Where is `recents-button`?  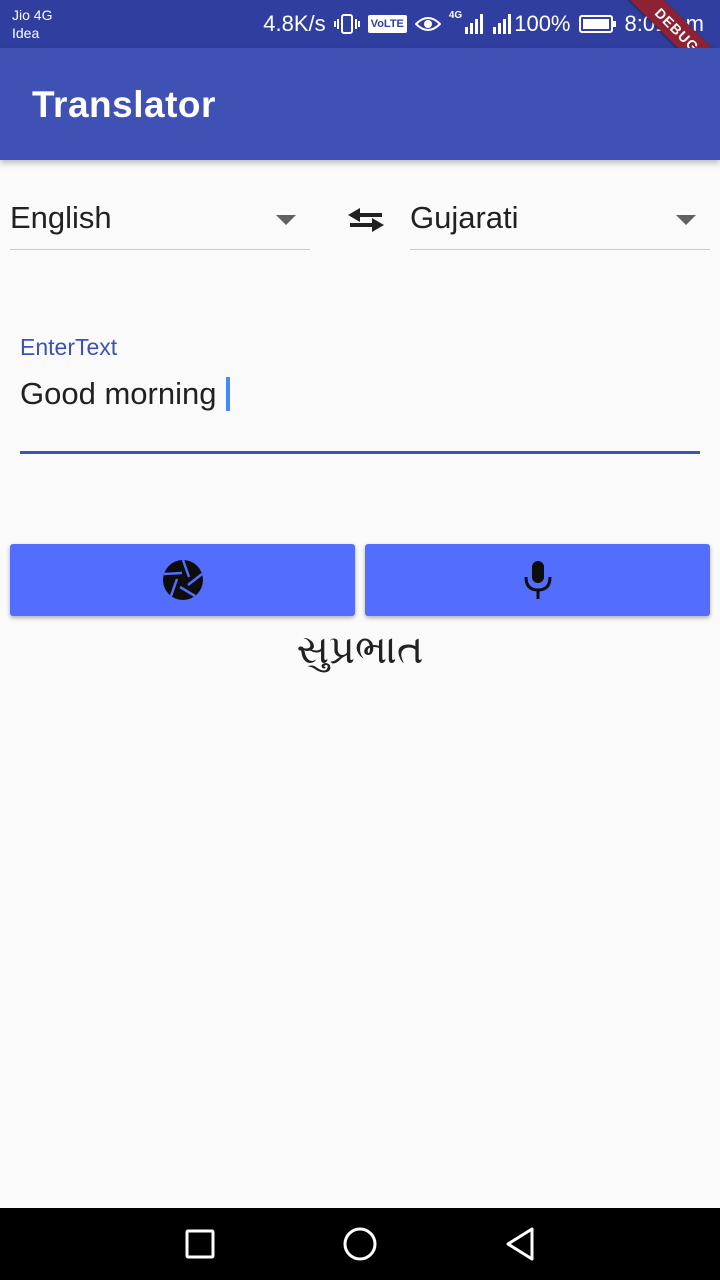
recents-button is located at coordinates (200, 1244).